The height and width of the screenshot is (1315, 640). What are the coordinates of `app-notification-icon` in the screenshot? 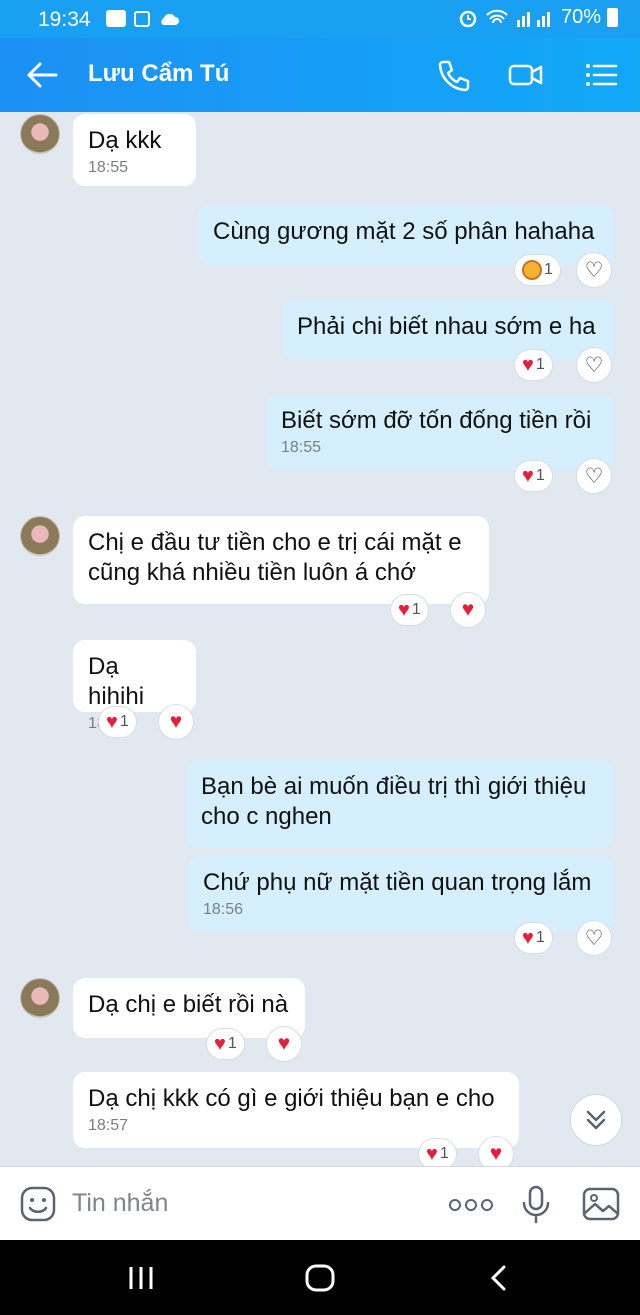 It's located at (142, 18).